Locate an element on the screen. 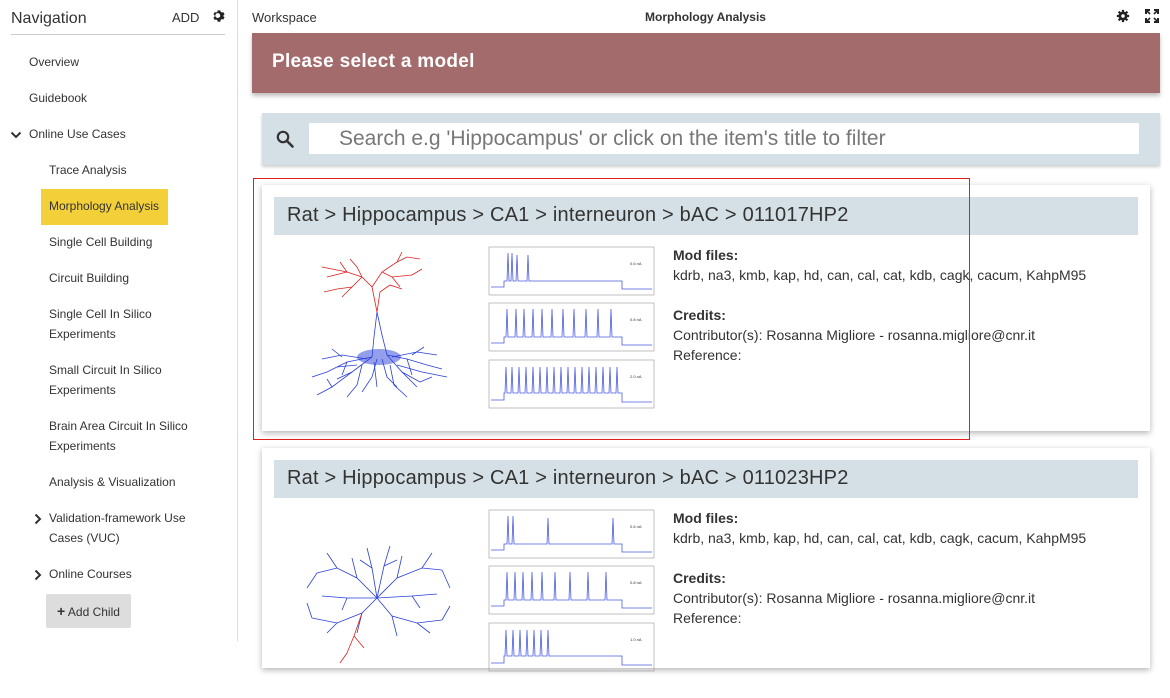 The height and width of the screenshot is (698, 1170). sidebar-item-brain-area-circuit: Brain Area Circuit In Silico Experiments is located at coordinates (129, 436).